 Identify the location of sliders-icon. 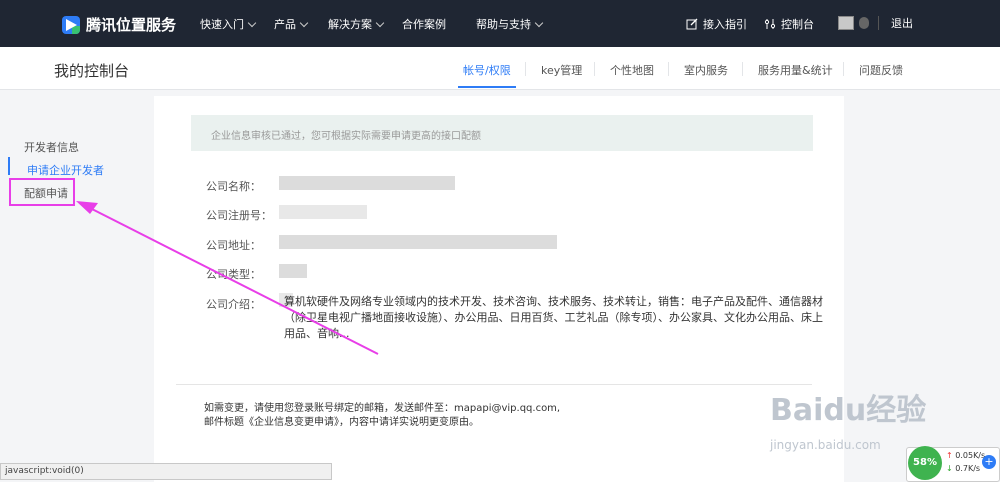
(770, 24).